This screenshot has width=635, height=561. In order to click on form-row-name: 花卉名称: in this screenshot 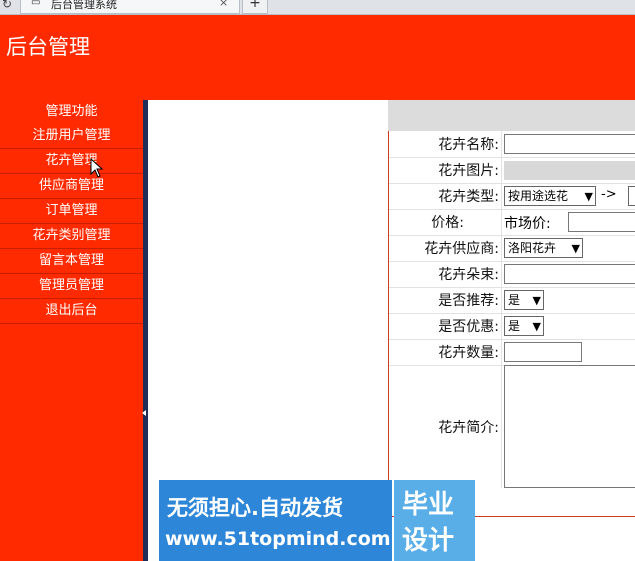, I will do `click(512, 144)`.